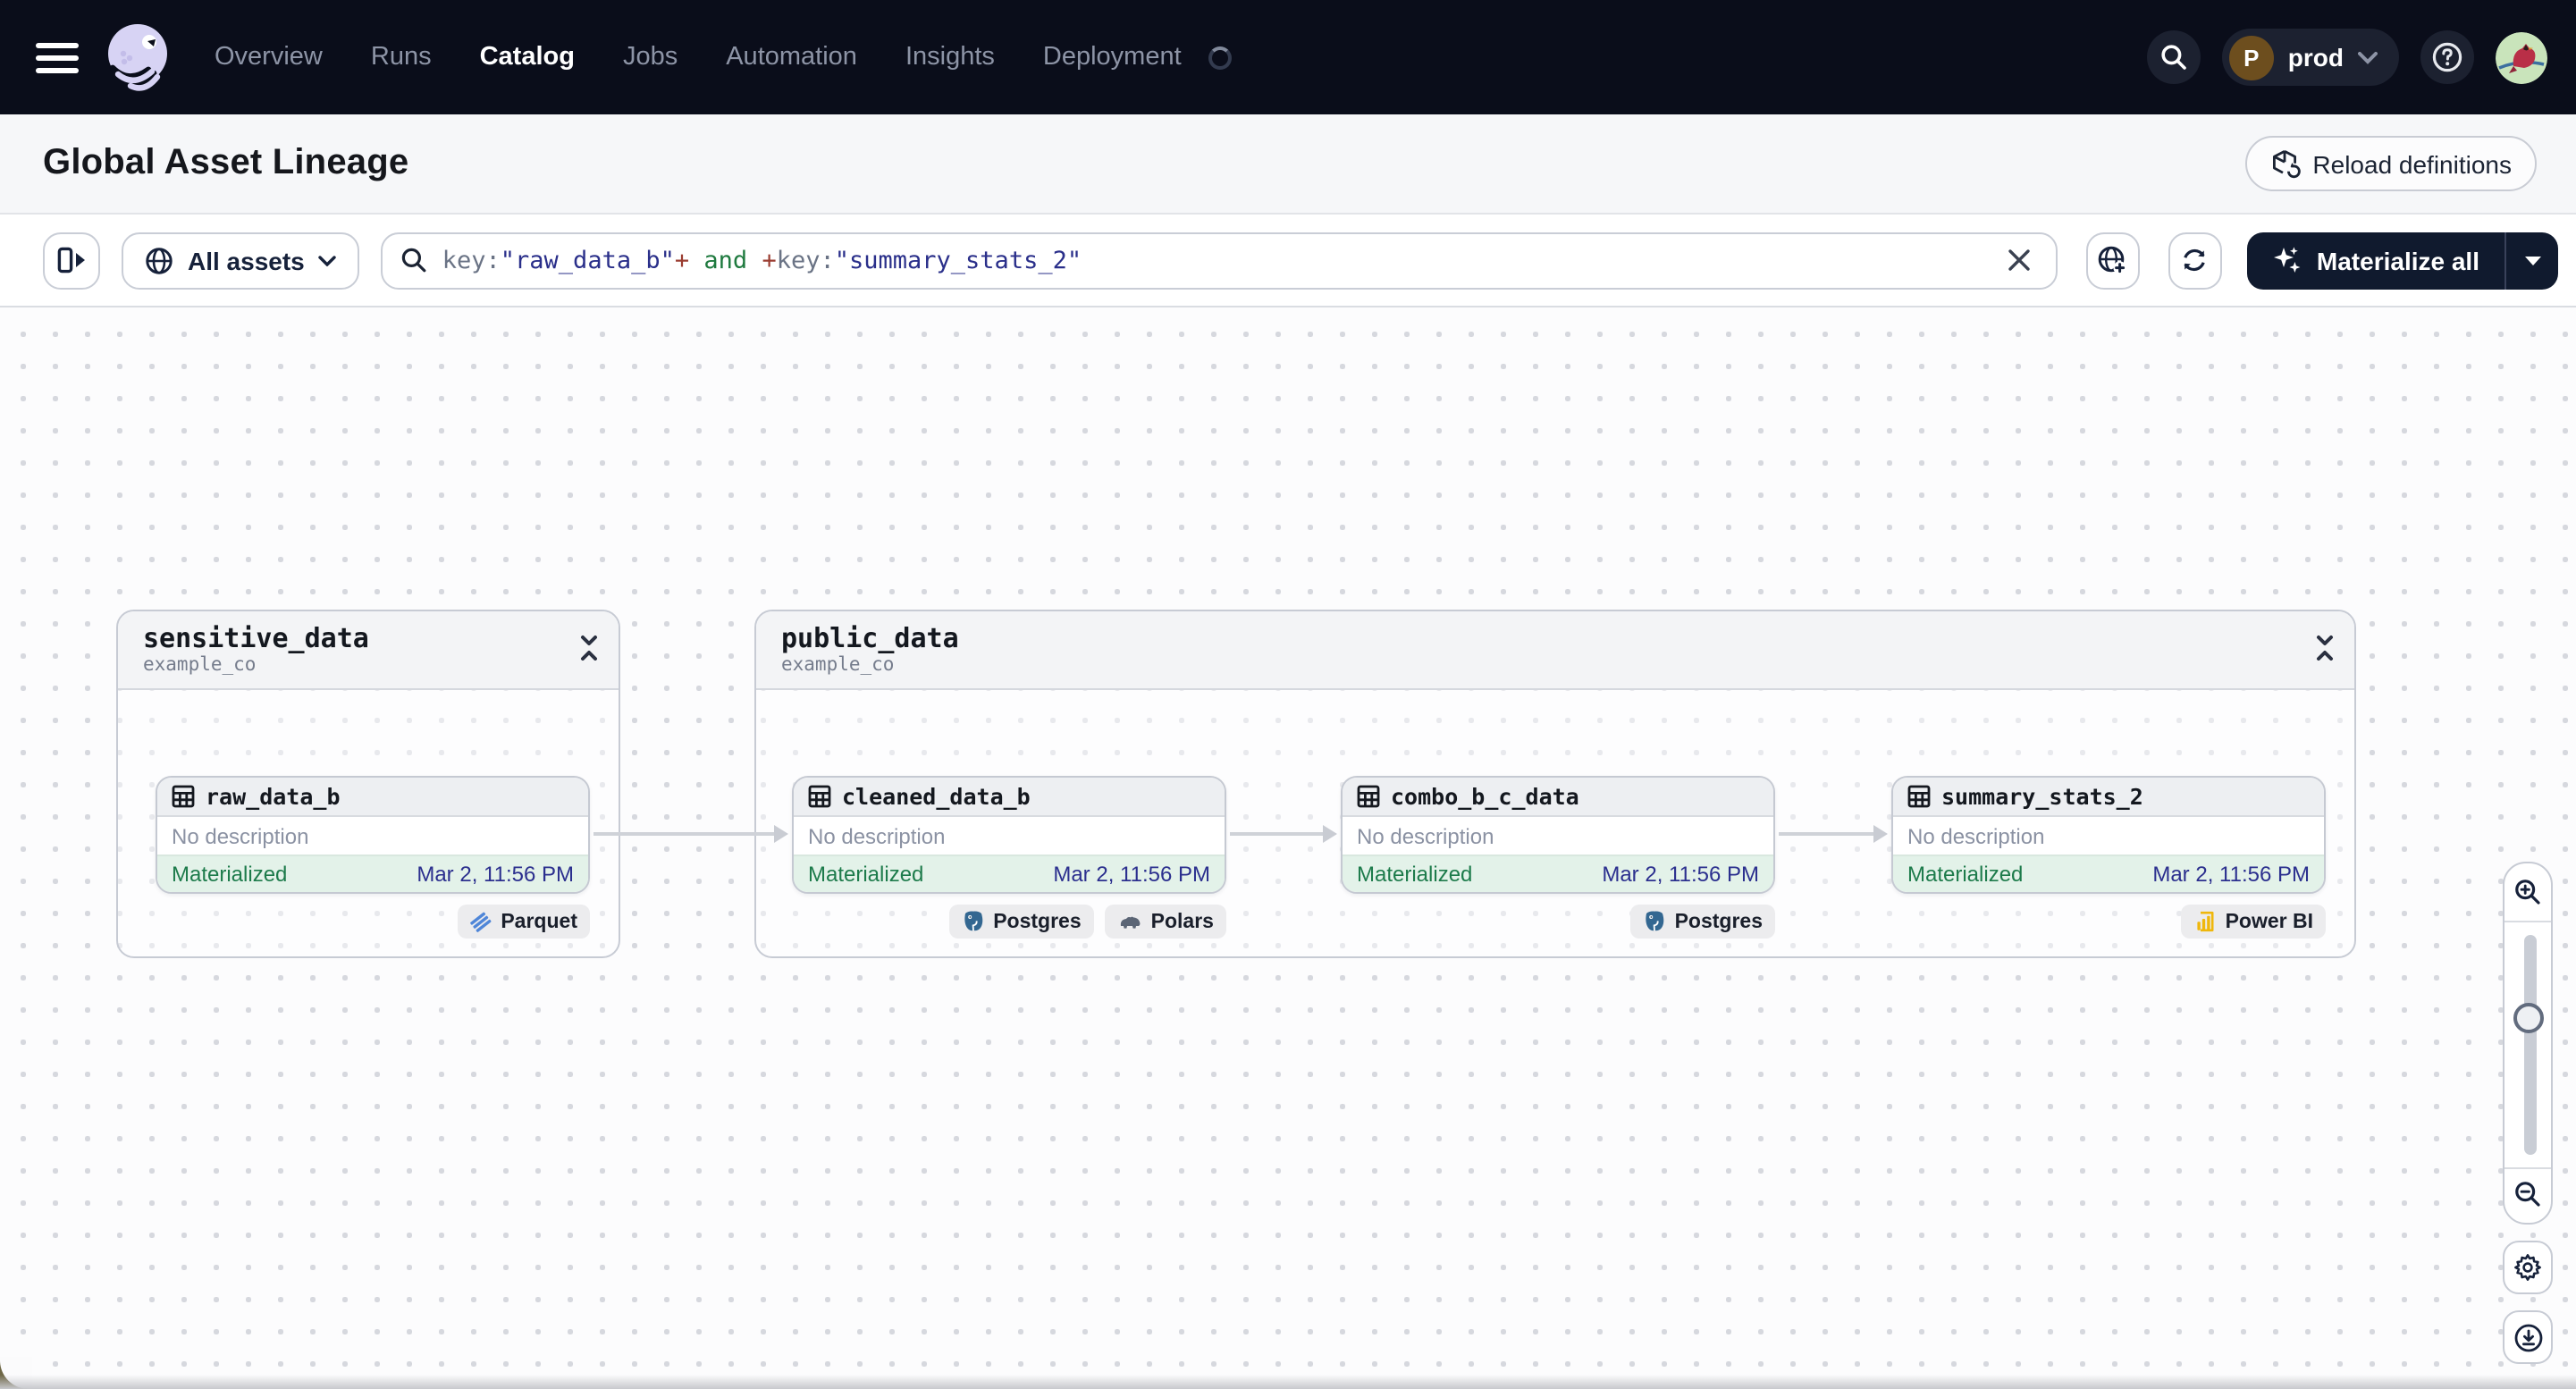 This screenshot has height=1389, width=2576. Describe the element at coordinates (2269, 921) in the screenshot. I see `tag-label: Power BI` at that location.